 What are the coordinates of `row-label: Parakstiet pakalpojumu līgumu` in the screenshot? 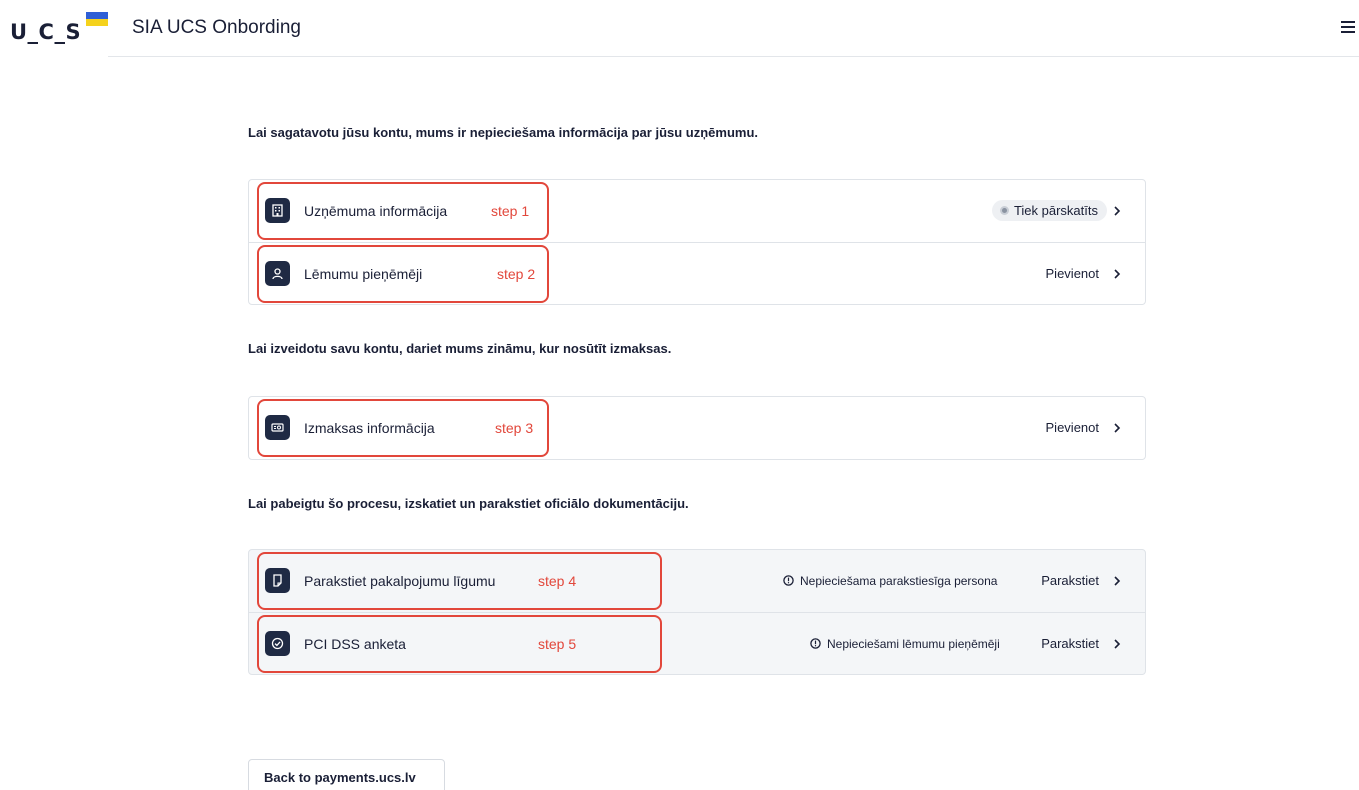 It's located at (400, 581).